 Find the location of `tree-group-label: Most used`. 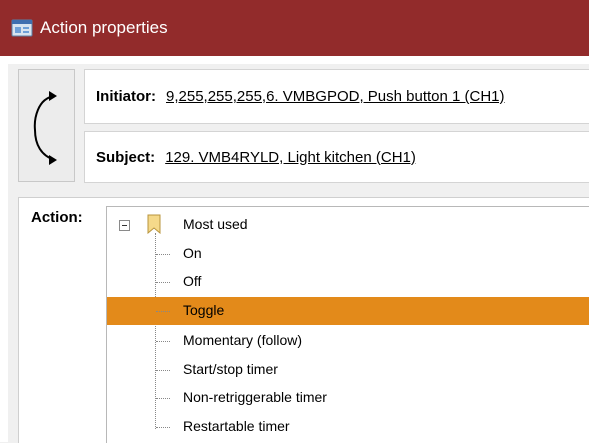

tree-group-label: Most used is located at coordinates (215, 224).